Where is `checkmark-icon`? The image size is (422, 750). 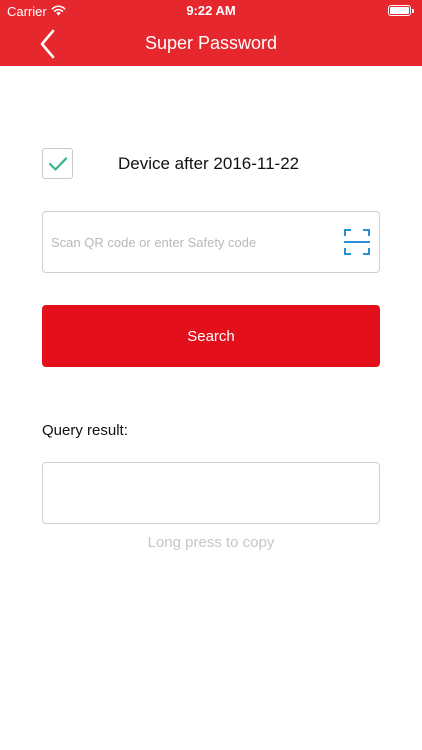
checkmark-icon is located at coordinates (57, 163).